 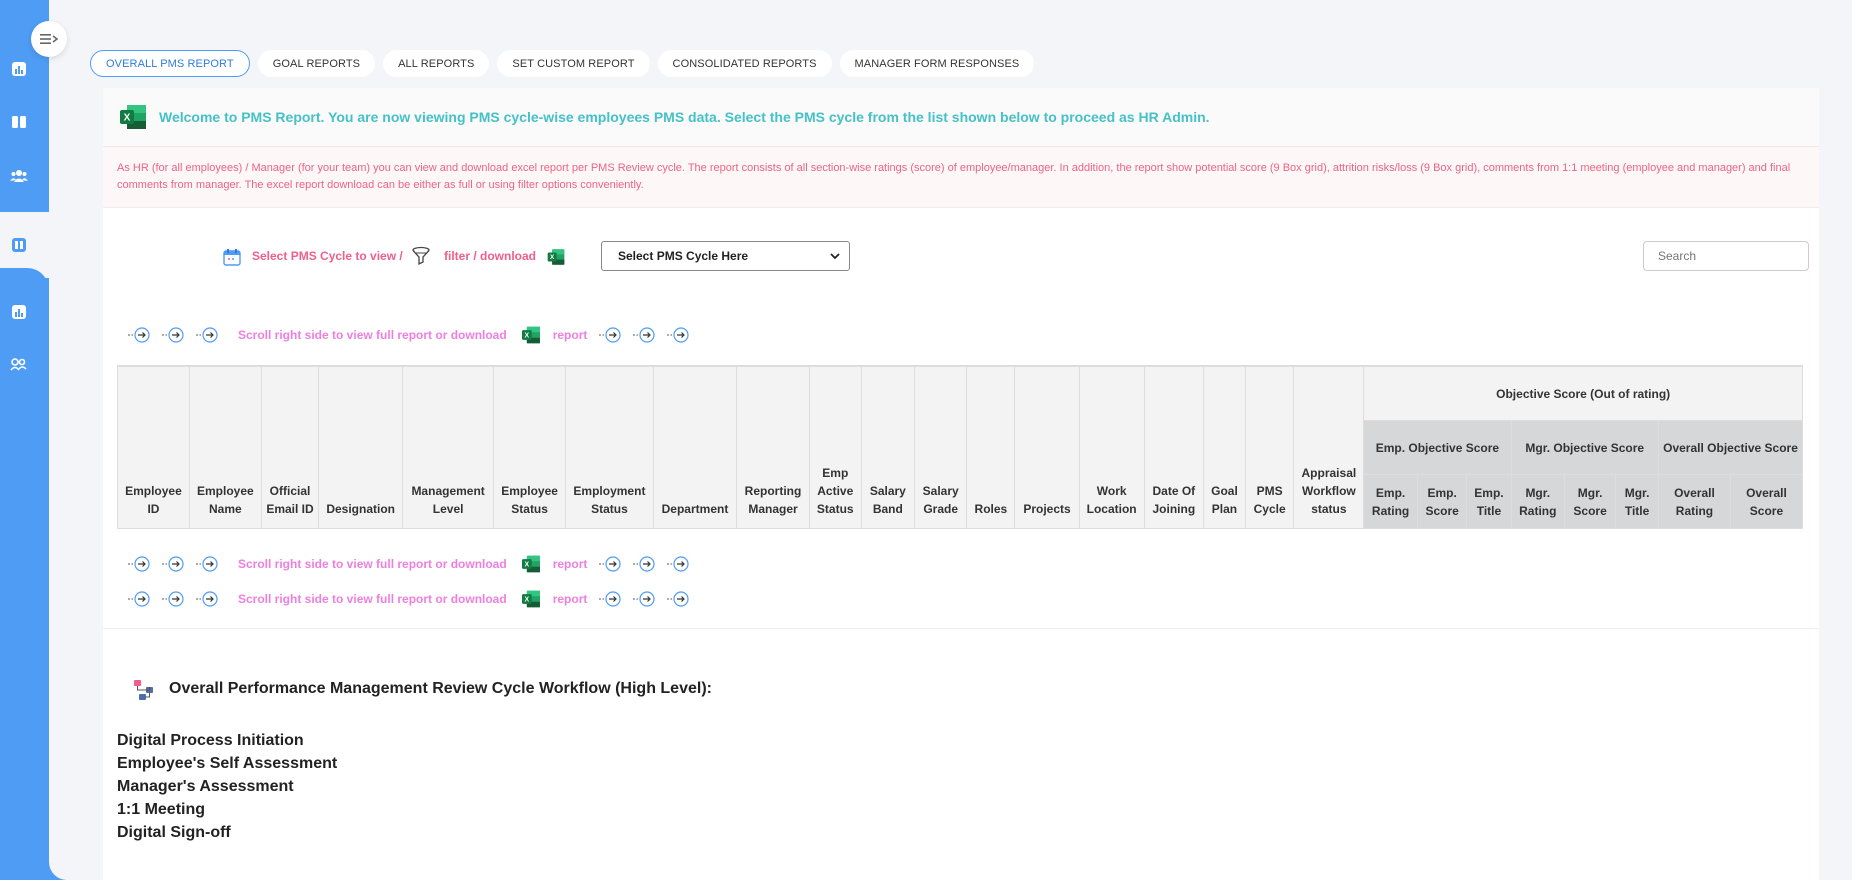 I want to click on column-header: Salary Band, so click(x=887, y=447).